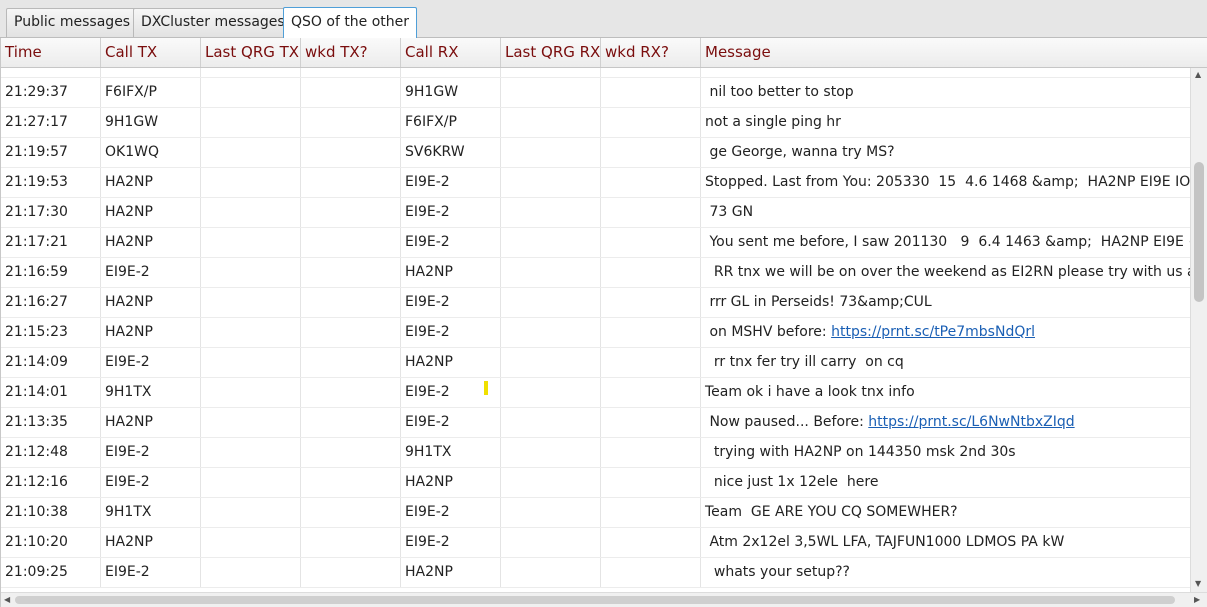 This screenshot has height=607, width=1207. What do you see at coordinates (72, 22) in the screenshot?
I see `tab-public-messages: Public messages` at bounding box center [72, 22].